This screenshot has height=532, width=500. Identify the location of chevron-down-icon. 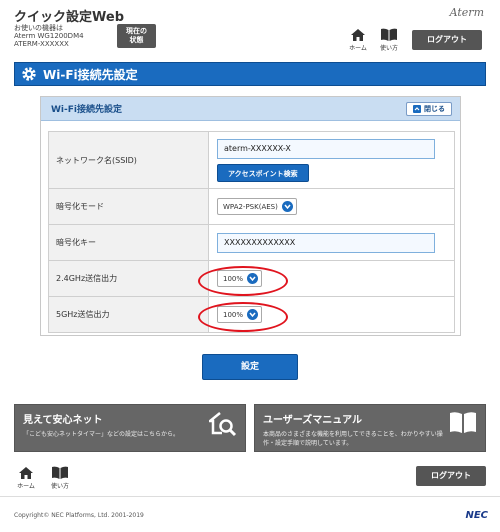
(287, 206).